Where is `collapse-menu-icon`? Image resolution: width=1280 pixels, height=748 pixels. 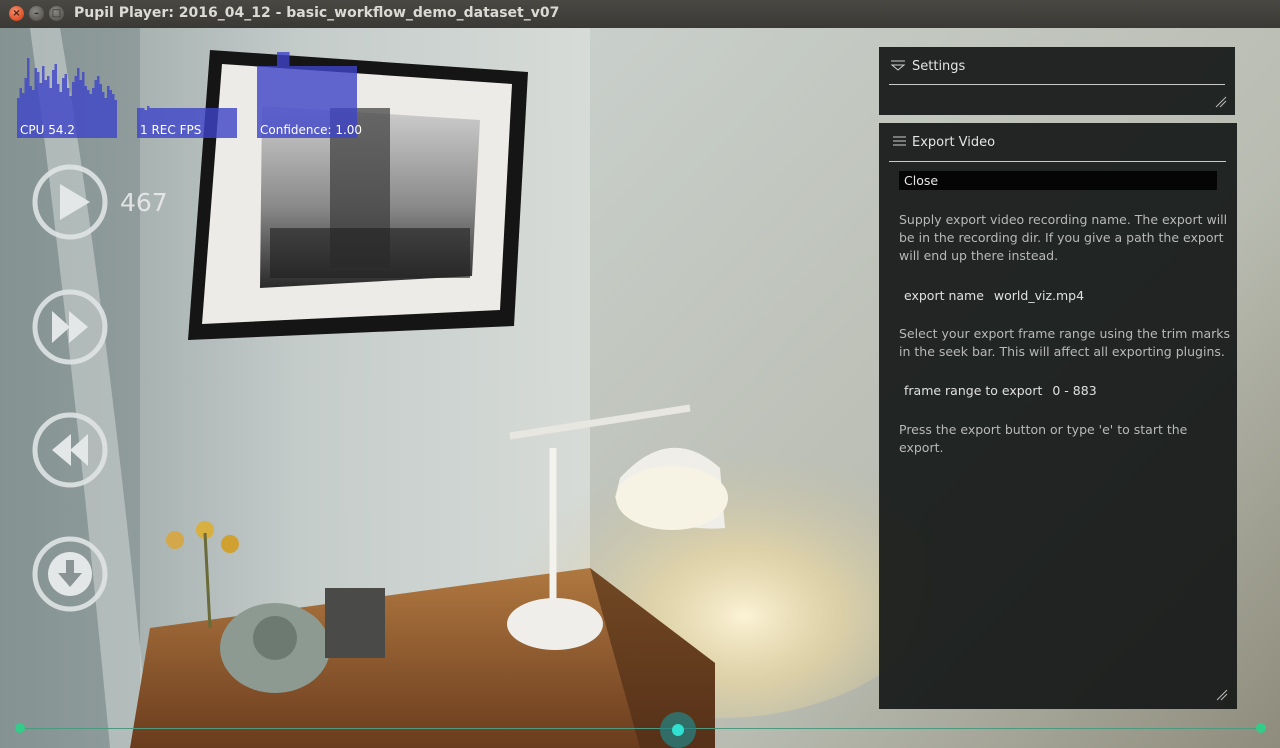
collapse-menu-icon is located at coordinates (899, 66).